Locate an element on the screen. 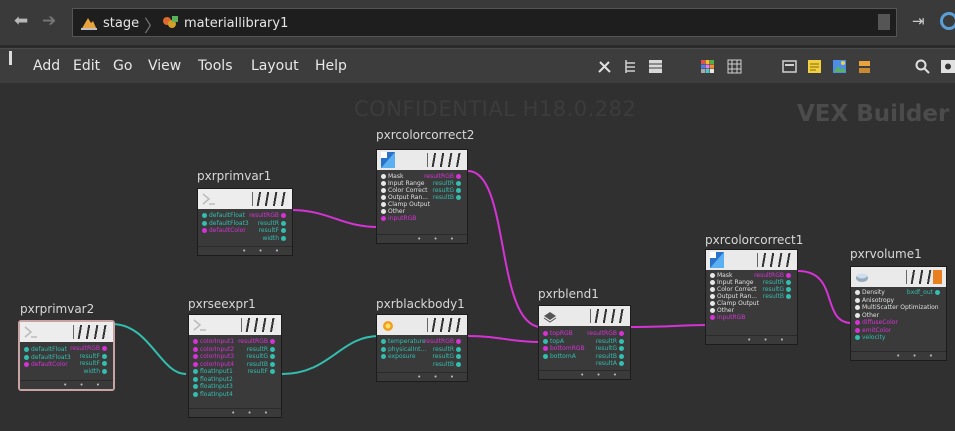 This screenshot has width=955, height=431. input-port: colorInput2 is located at coordinates (213, 349).